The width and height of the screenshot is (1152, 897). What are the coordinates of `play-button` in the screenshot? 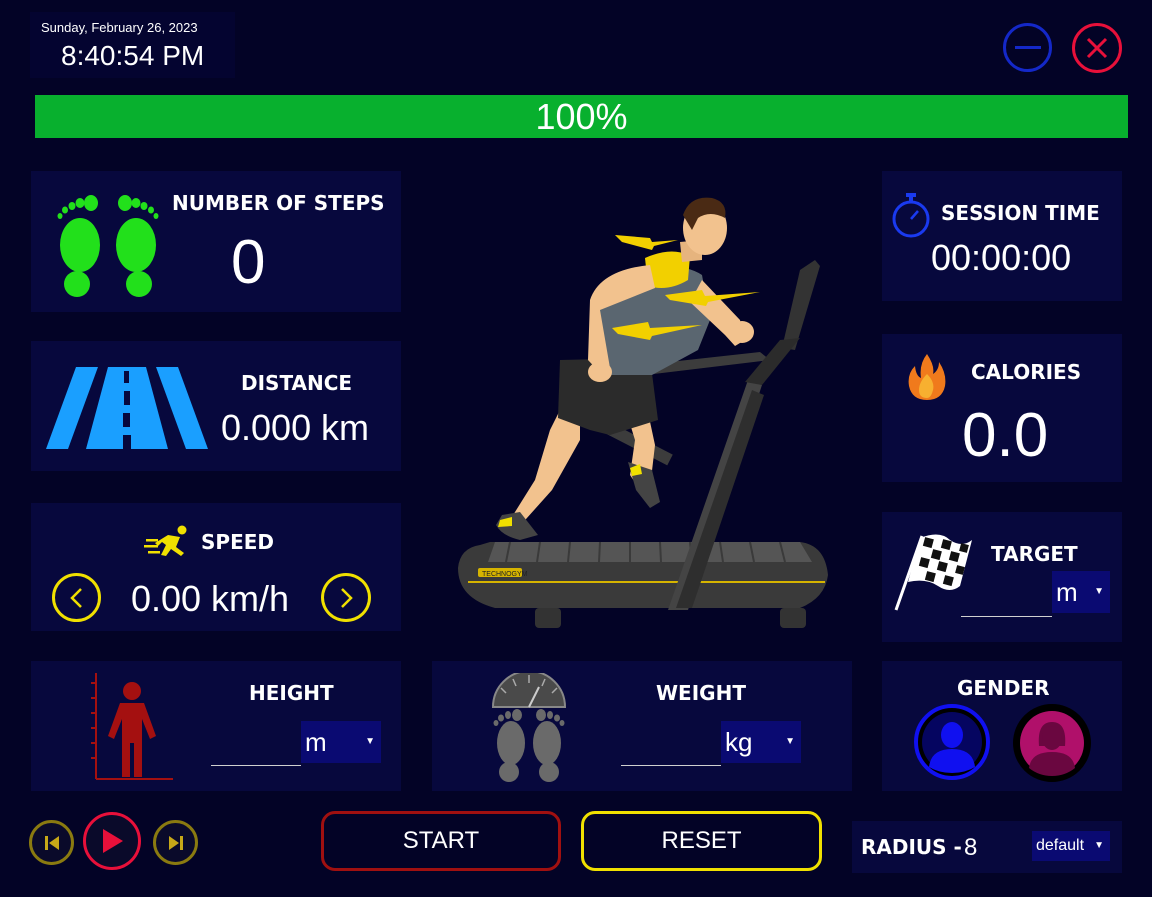 It's located at (112, 841).